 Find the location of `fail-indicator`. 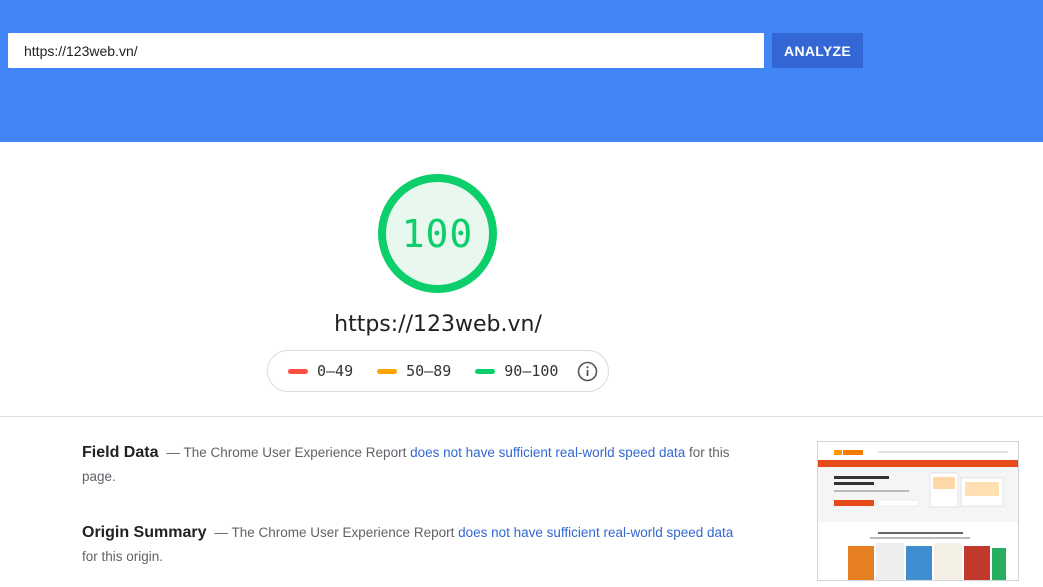

fail-indicator is located at coordinates (298, 371).